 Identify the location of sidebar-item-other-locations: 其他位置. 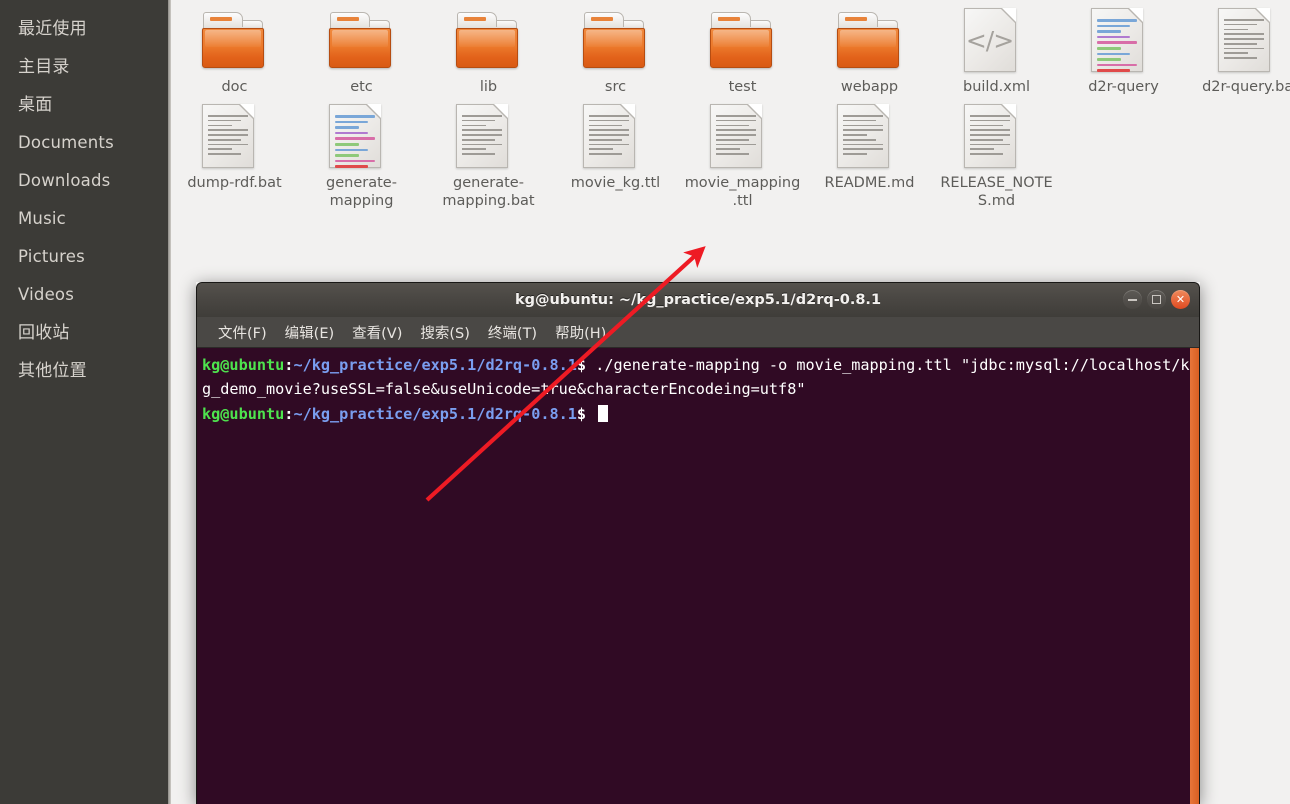
(84, 371).